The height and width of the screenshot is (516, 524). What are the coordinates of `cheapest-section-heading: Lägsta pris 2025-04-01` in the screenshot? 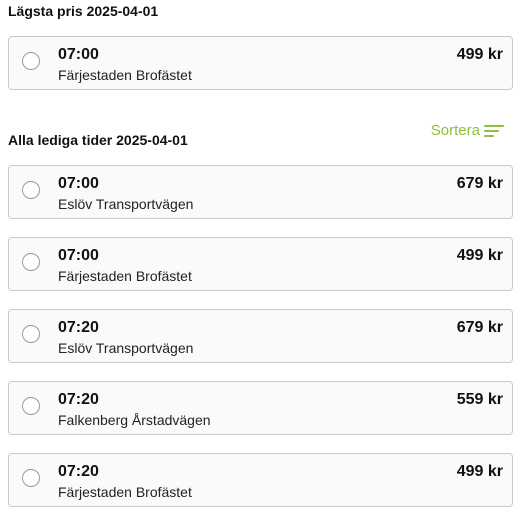 It's located at (83, 11).